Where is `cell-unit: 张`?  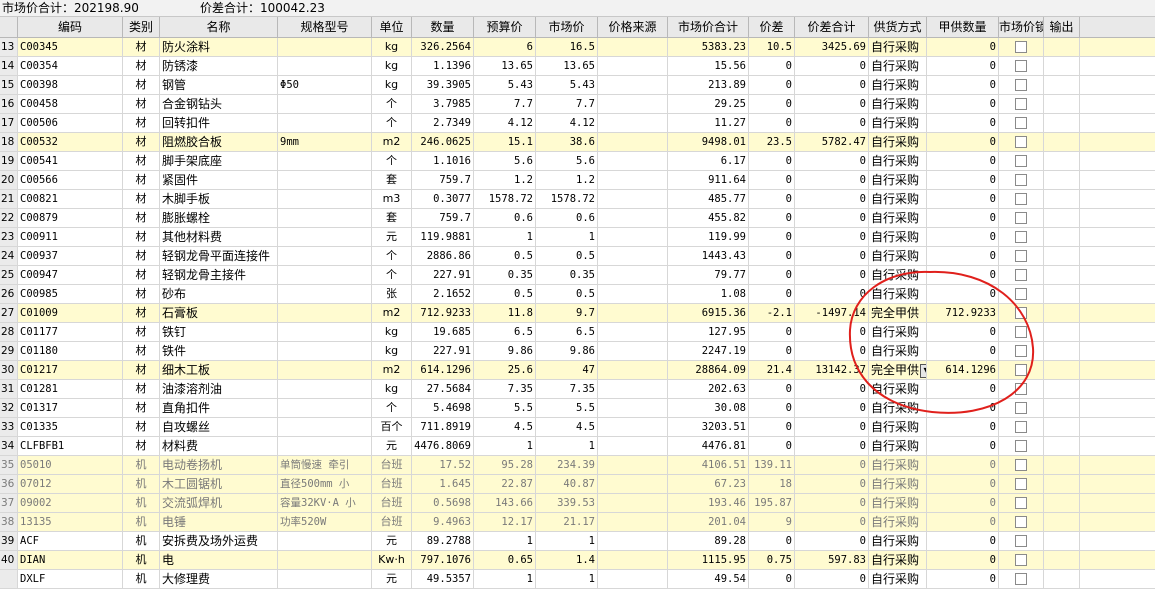 cell-unit: 张 is located at coordinates (392, 294).